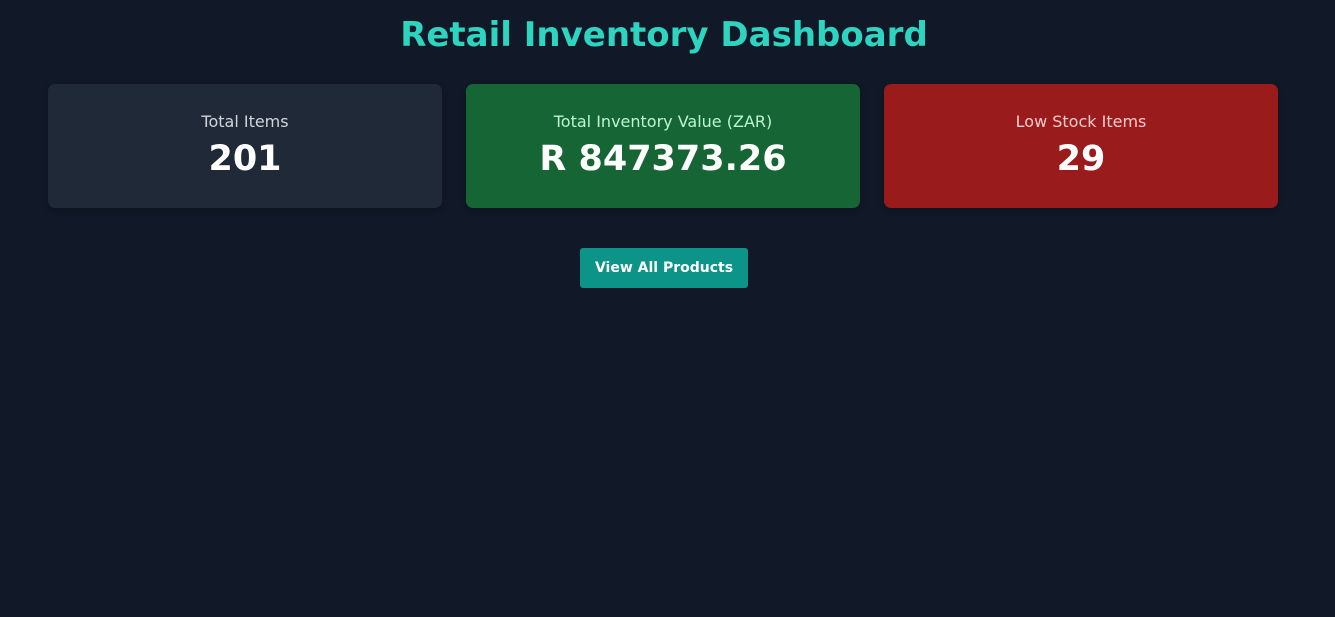  I want to click on view-all-products-button: View All Products, so click(664, 268).